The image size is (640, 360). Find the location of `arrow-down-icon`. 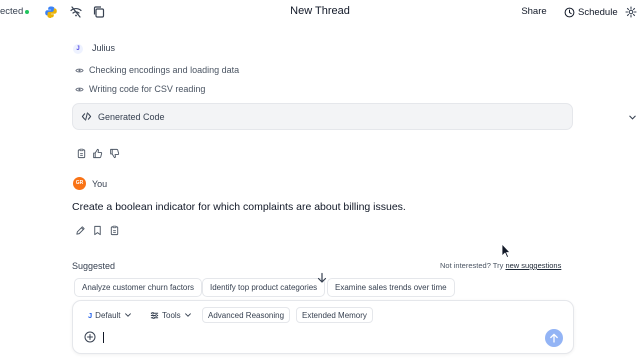

arrow-down-icon is located at coordinates (322, 278).